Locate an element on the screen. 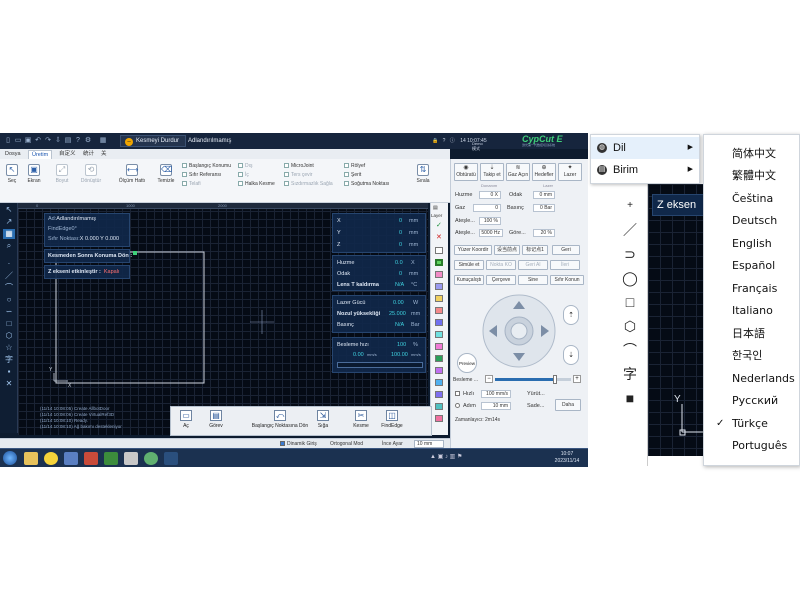  focus-input: 0 mm is located at coordinates (544, 195).